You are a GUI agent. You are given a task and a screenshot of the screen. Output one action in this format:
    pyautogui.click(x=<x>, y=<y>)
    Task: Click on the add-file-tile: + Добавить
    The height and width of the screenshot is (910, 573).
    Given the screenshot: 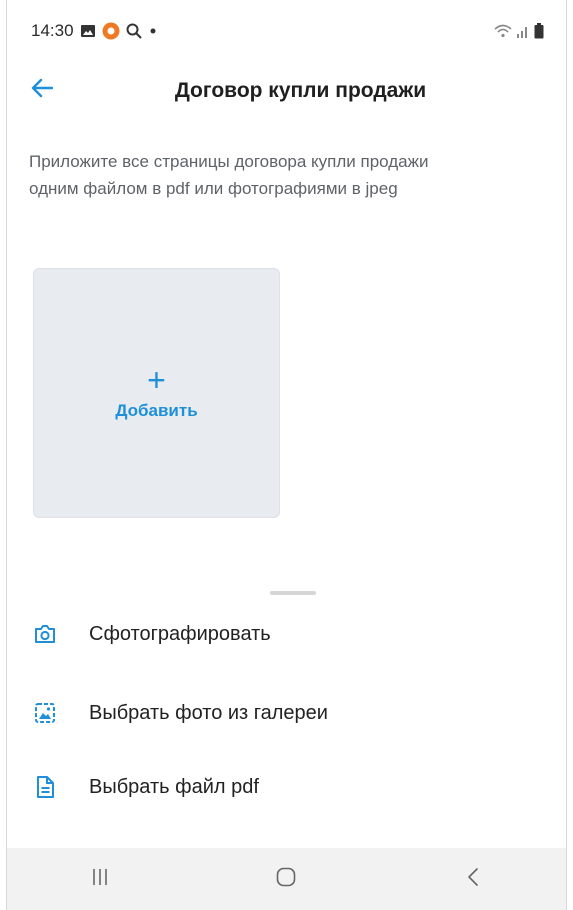 What is the action you would take?
    pyautogui.click(x=156, y=393)
    